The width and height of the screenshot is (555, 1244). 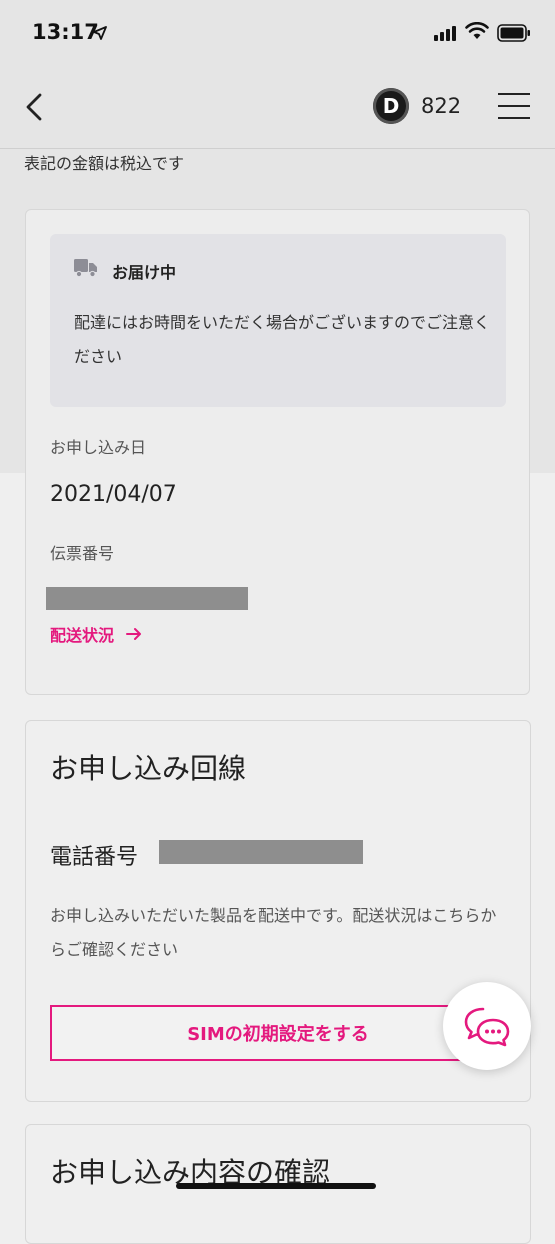 I want to click on arrow-right-icon, so click(x=134, y=634).